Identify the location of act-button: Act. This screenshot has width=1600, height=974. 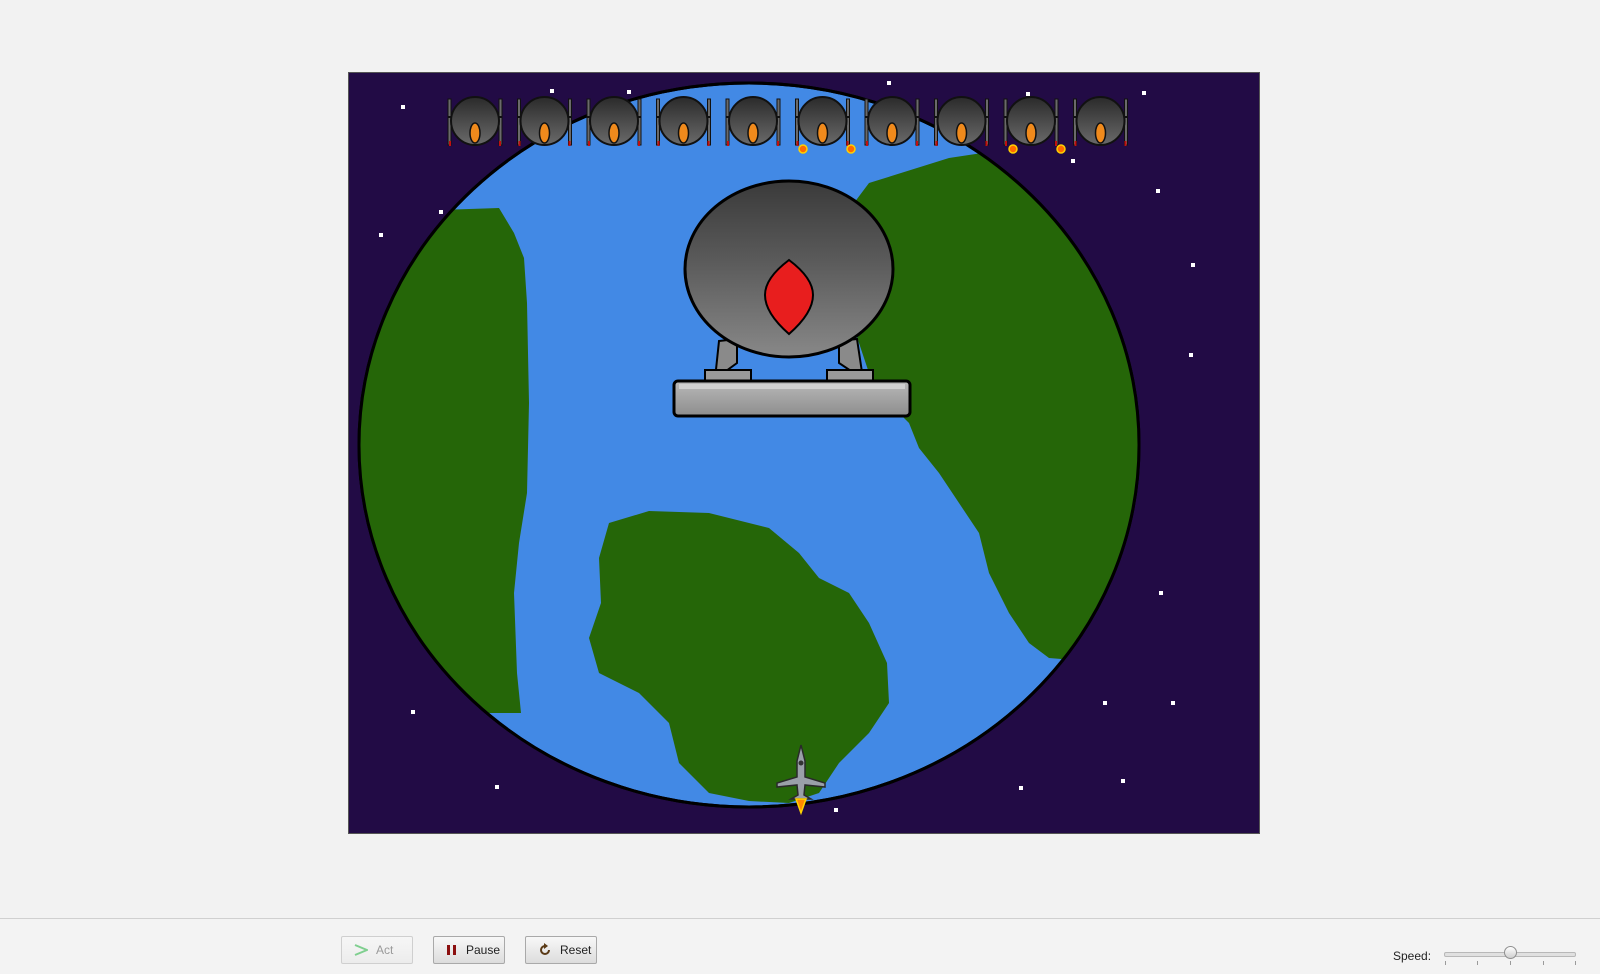
(377, 950).